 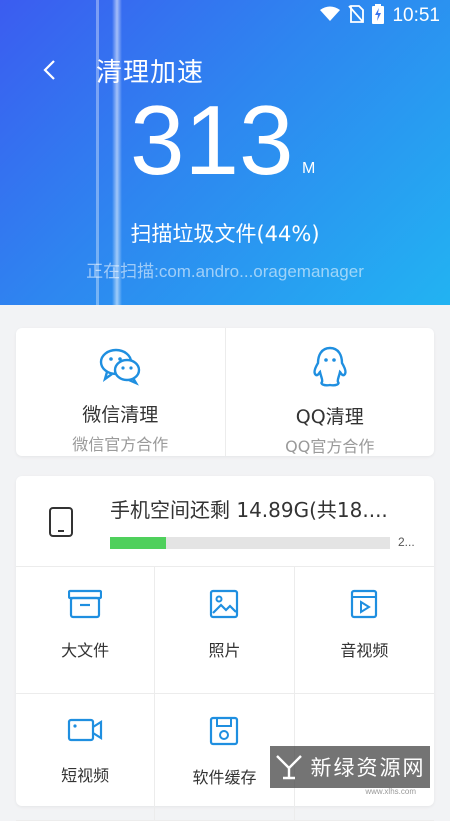 What do you see at coordinates (225, 234) in the screenshot?
I see `scan-status: 扫描垃圾文件(44%)` at bounding box center [225, 234].